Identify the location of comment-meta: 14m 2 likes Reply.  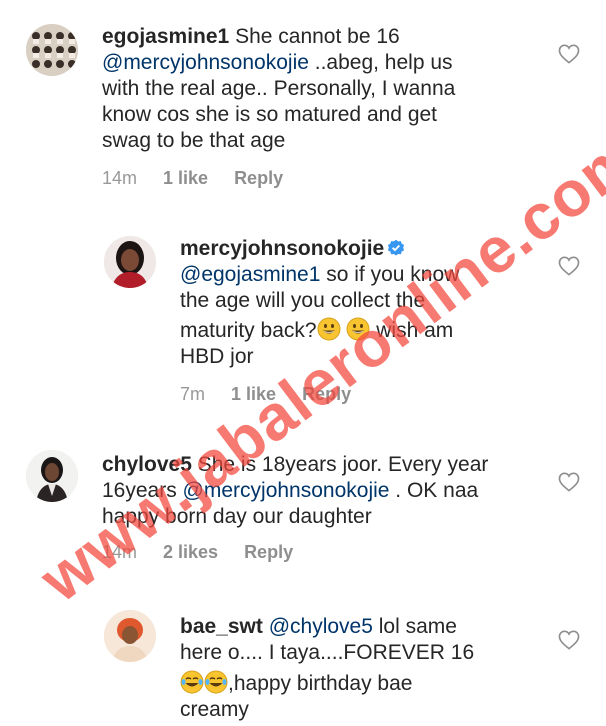
(197, 552).